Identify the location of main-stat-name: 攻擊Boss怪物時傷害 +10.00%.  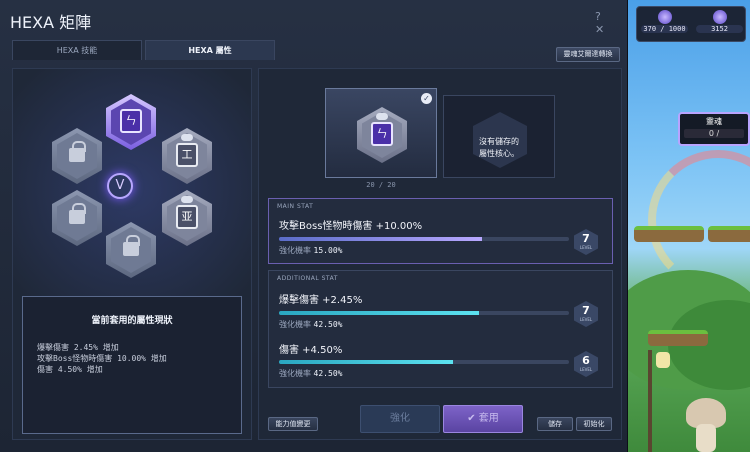
(351, 226).